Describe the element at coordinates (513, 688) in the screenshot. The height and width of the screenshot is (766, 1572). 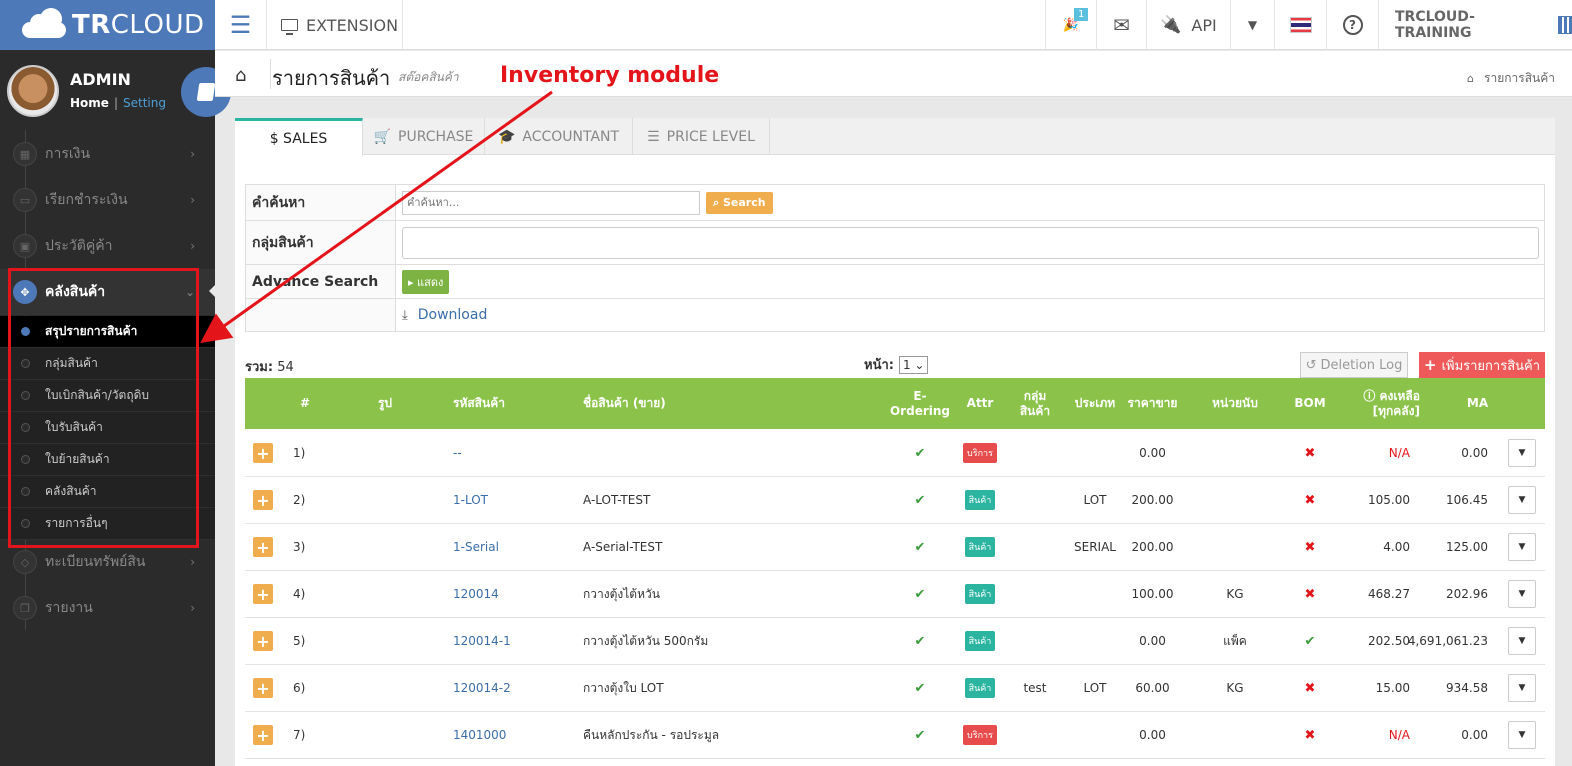
I see `product-code-cell: 120014-2` at that location.